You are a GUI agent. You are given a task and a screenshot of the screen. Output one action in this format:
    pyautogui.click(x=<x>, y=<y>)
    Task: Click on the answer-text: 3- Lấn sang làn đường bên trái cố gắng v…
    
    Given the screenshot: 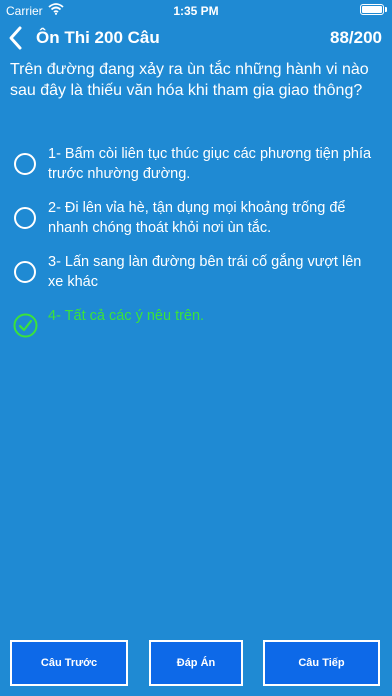 What is the action you would take?
    pyautogui.click(x=205, y=272)
    